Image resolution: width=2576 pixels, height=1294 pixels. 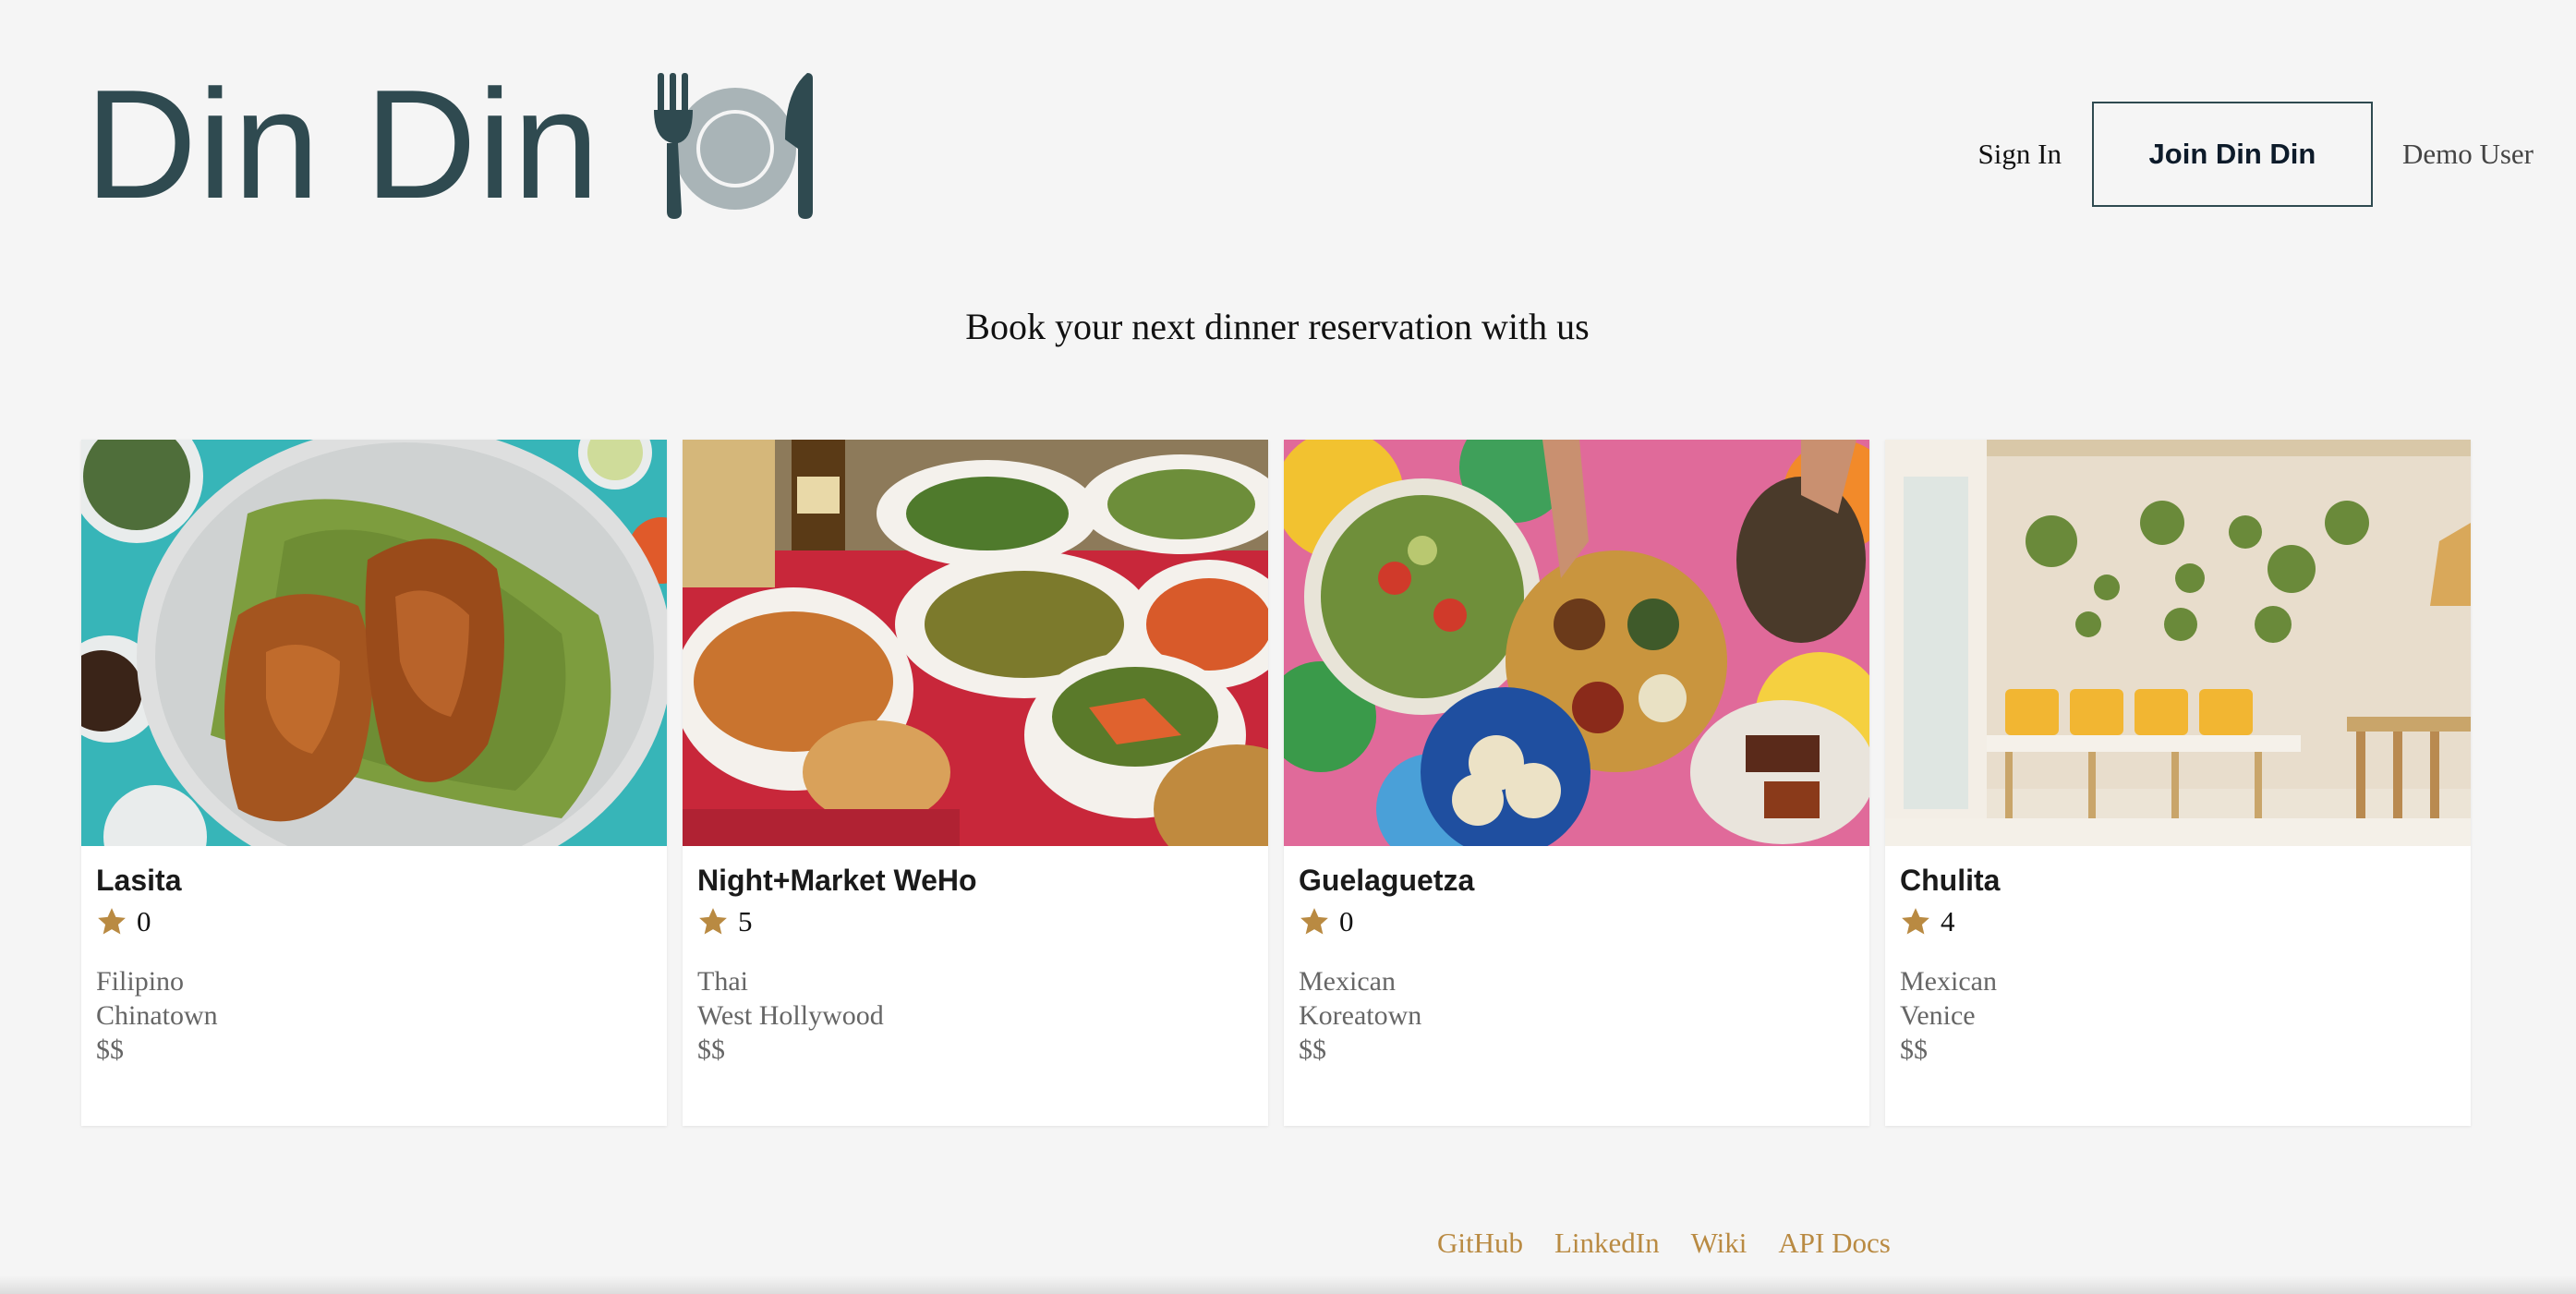 I want to click on restaurant-details: Mexican Venice $$, so click(x=2178, y=1015).